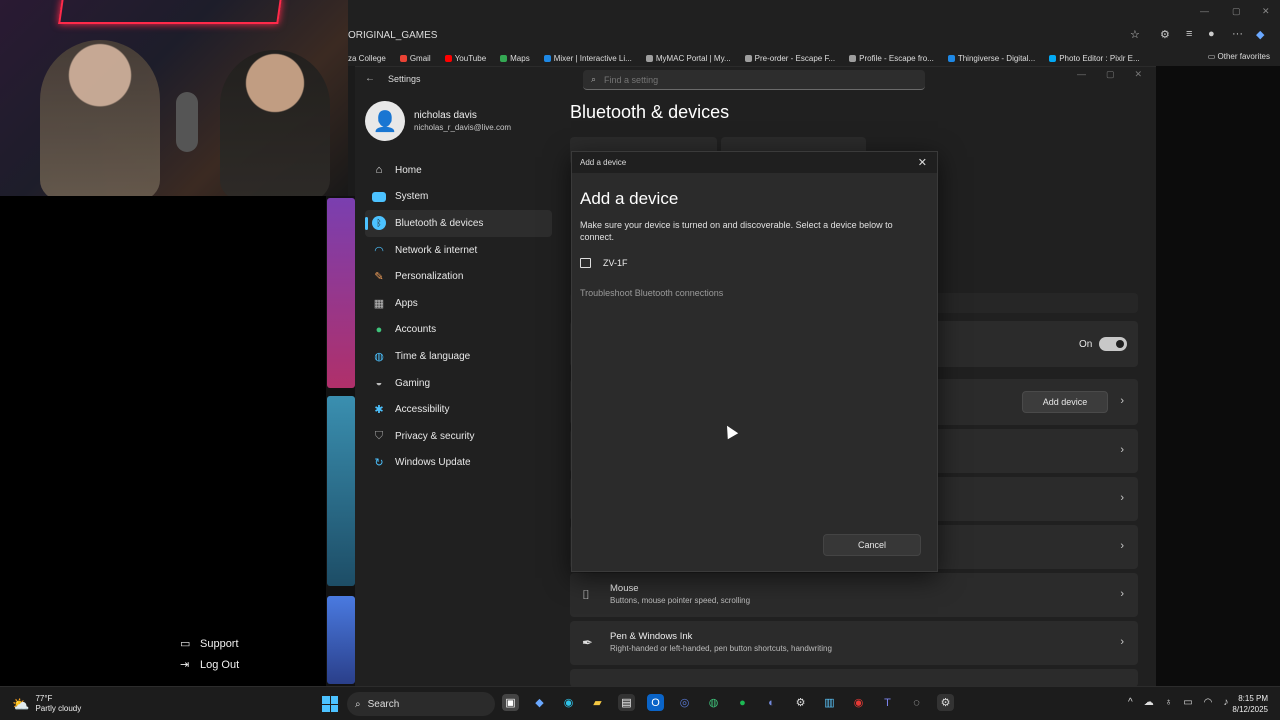 This screenshot has height=720, width=1280. Describe the element at coordinates (604, 263) in the screenshot. I see `device-list-item: ZV-1F` at that location.